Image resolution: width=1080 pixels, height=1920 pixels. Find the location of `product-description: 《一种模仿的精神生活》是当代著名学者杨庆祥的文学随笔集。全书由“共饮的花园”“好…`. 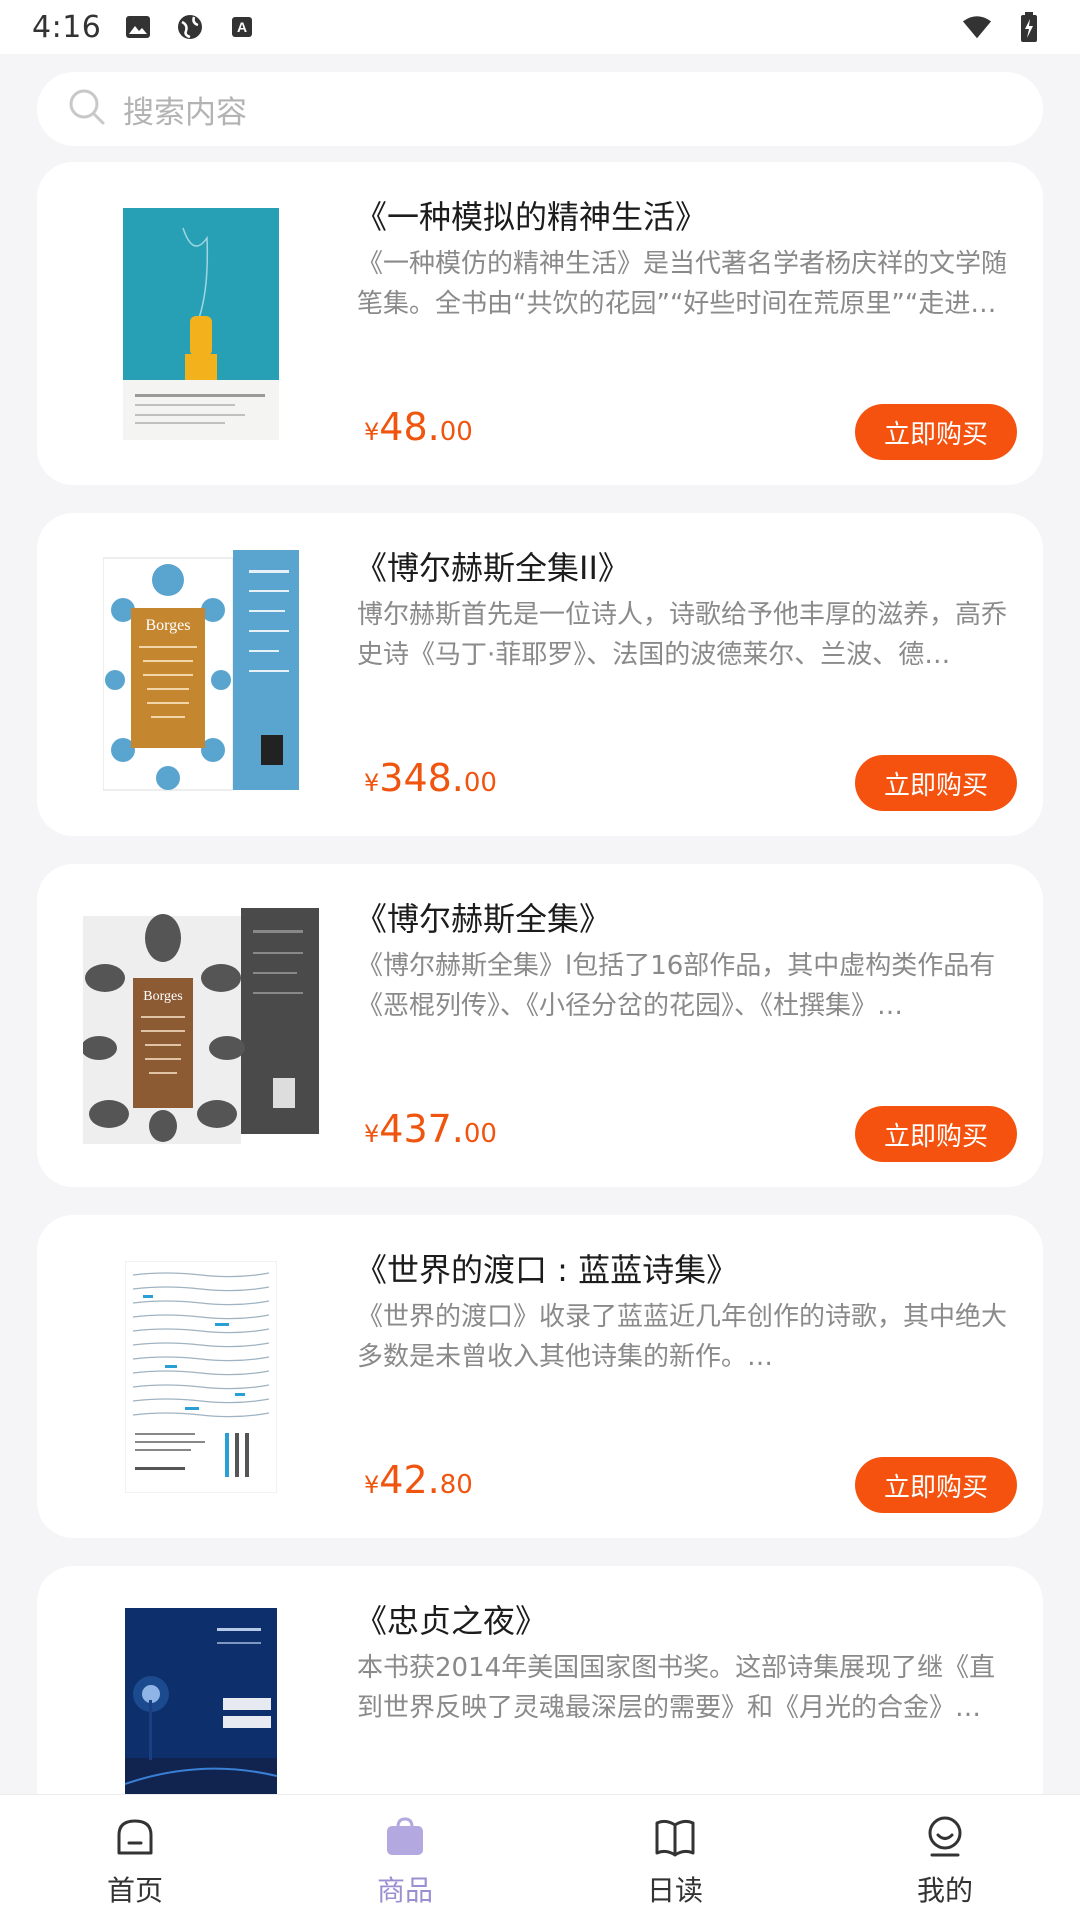

product-description: 《一种模仿的精神生活》是当代著名学者杨庆祥的文学随笔集。全书由“共饮的花园”“好… is located at coordinates (682, 284).